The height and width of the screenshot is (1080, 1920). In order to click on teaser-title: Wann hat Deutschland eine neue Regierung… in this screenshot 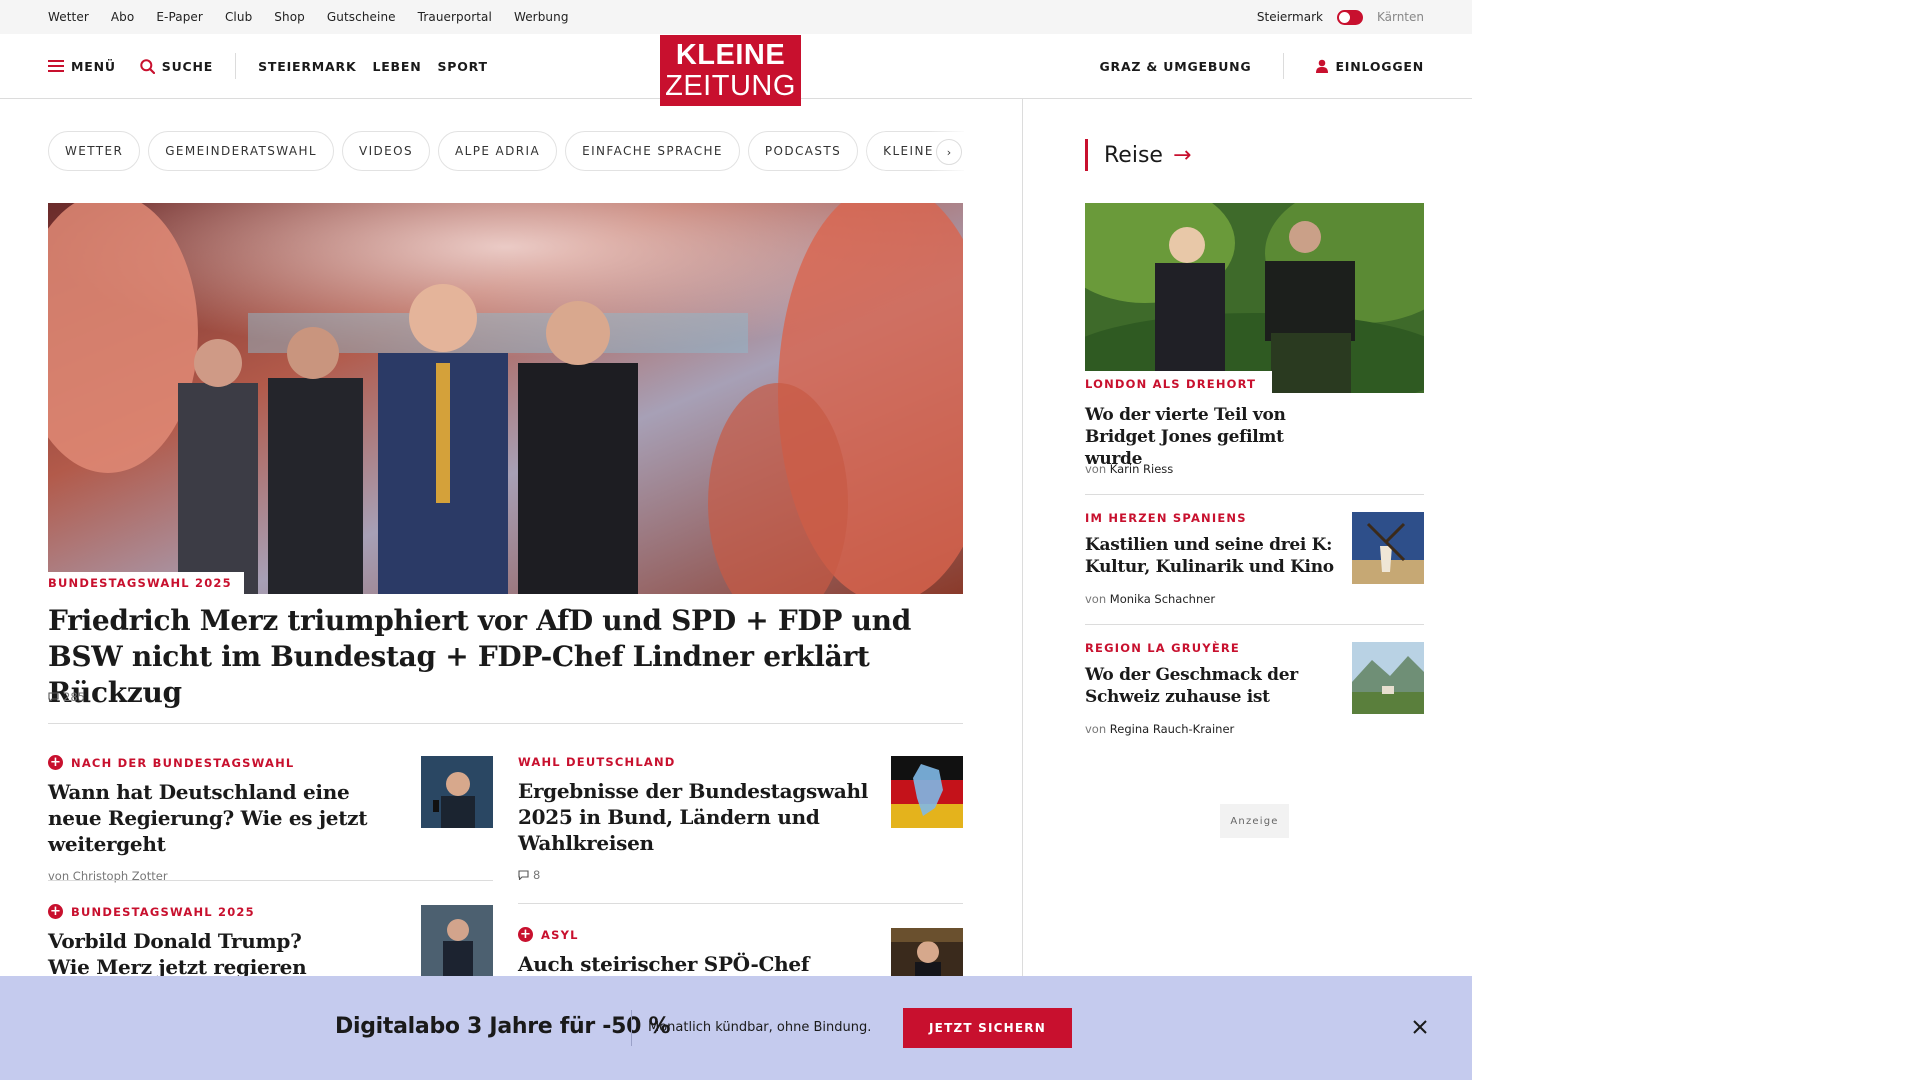, I will do `click(208, 818)`.